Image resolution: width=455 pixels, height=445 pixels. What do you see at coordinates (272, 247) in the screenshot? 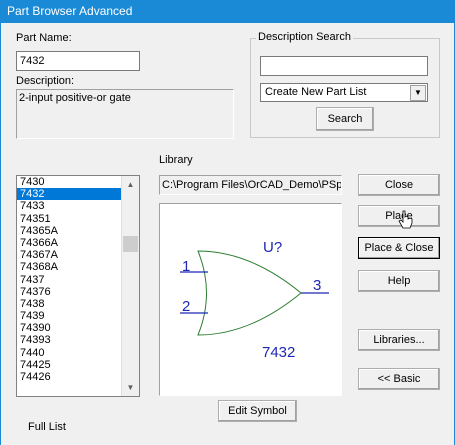
I see `reference-designator: U?` at bounding box center [272, 247].